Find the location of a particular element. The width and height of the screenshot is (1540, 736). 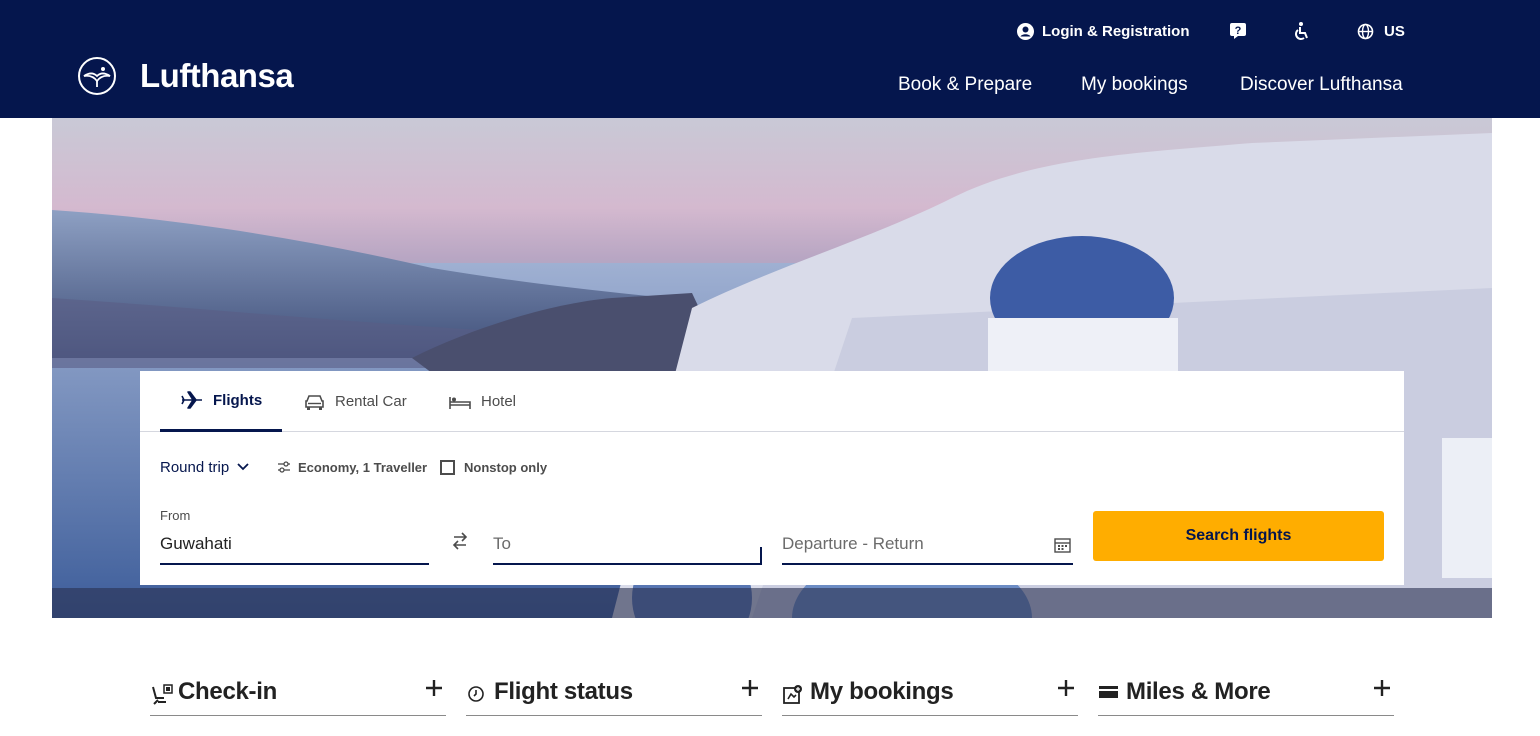

tab-hotel-label: Hotel is located at coordinates (499, 401).